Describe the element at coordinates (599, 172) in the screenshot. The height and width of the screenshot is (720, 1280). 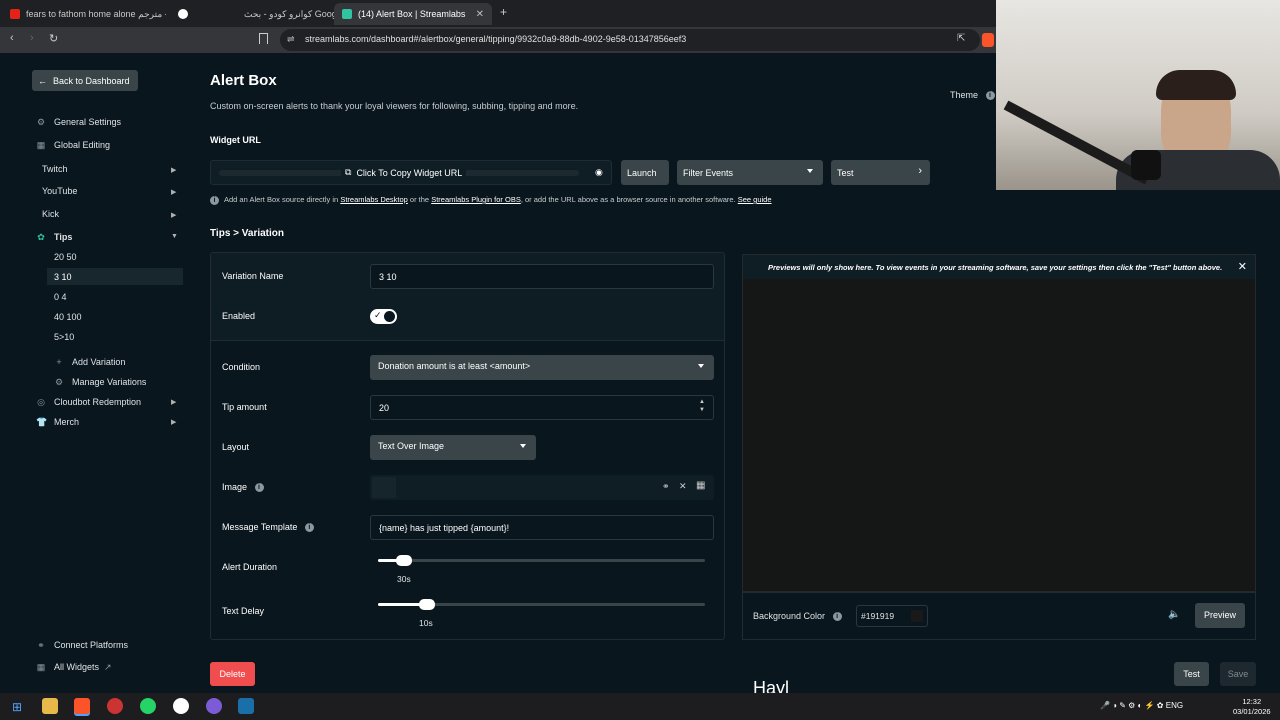
I see `eye-icon: ◉` at that location.